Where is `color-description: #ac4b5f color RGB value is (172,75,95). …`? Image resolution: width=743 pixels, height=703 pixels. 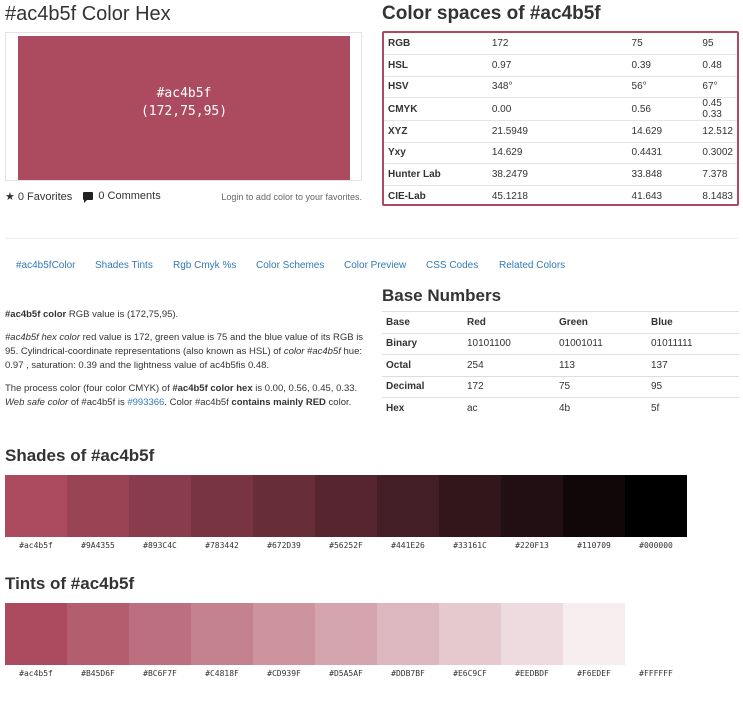
color-description: #ac4b5f color RGB value is (172,75,95). … is located at coordinates (185, 363).